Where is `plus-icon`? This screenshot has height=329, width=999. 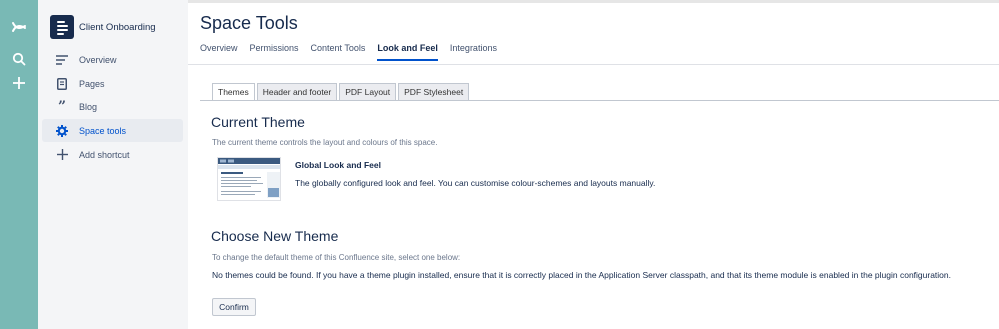 plus-icon is located at coordinates (62, 154).